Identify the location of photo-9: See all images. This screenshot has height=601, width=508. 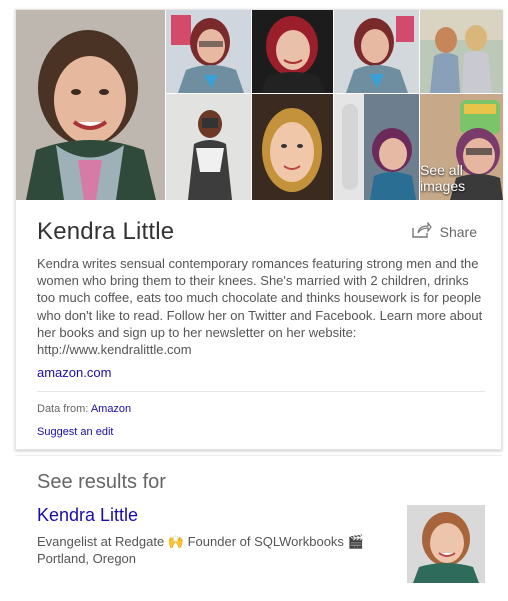
(461, 147).